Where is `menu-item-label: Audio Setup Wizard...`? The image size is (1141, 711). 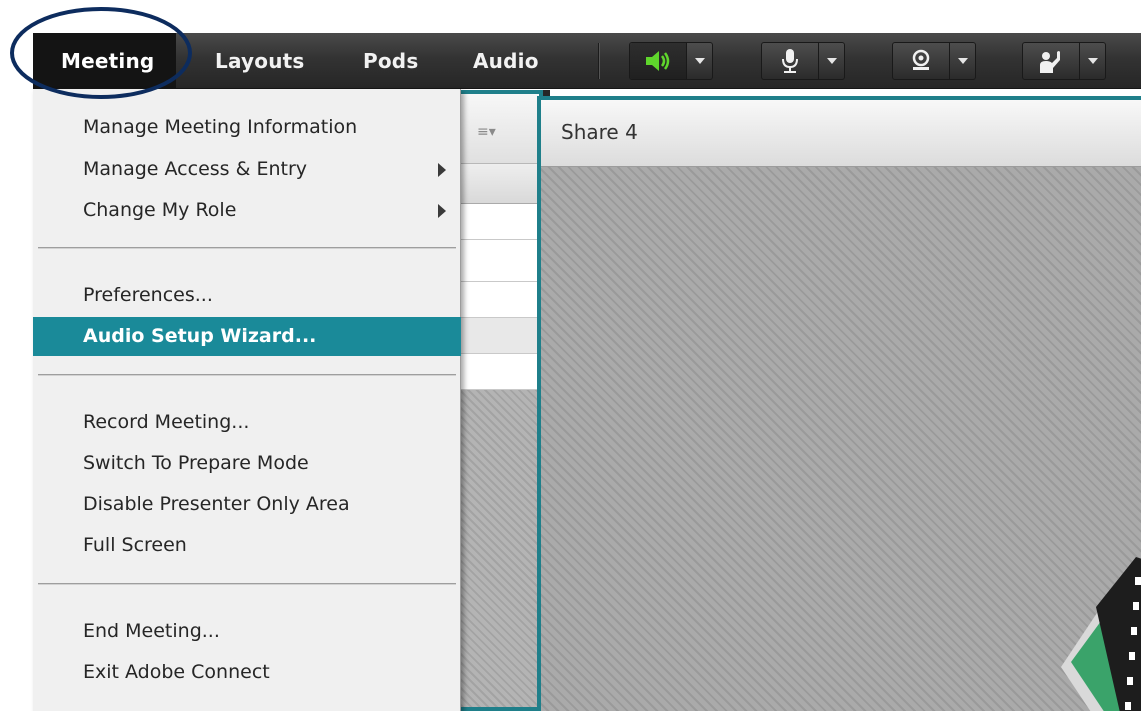 menu-item-label: Audio Setup Wizard... is located at coordinates (200, 336).